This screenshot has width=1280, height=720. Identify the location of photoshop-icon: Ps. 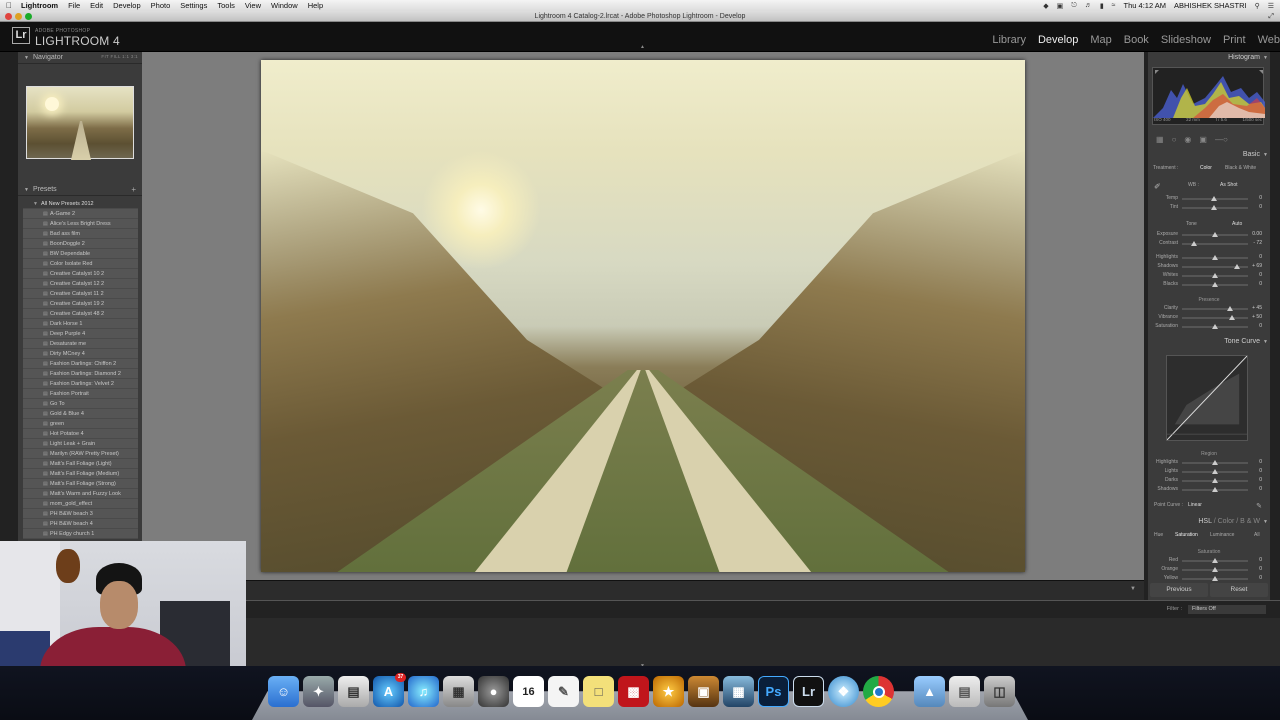
(773, 691).